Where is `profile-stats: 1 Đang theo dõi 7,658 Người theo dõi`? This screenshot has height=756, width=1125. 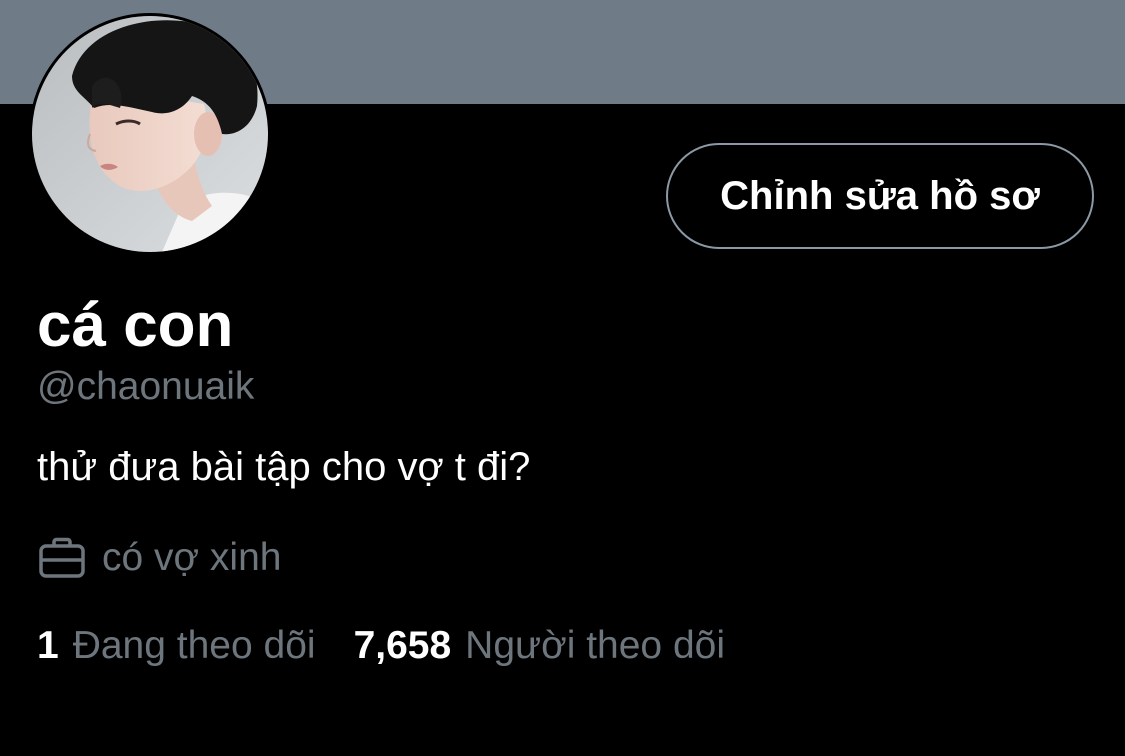
profile-stats: 1 Đang theo dõi 7,658 Người theo dõi is located at coordinates (381, 646).